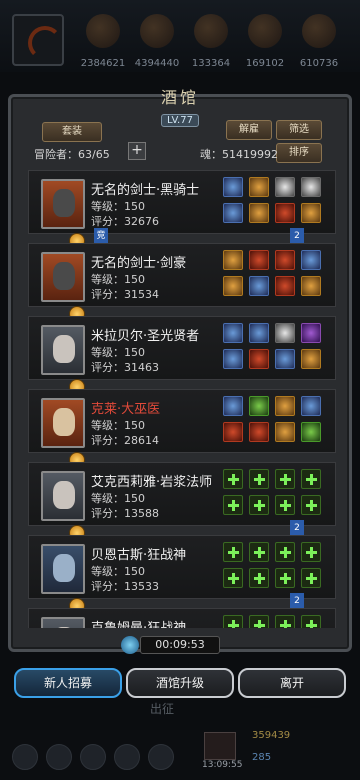 The image size is (360, 780). I want to click on chest-icon, so click(220, 746).